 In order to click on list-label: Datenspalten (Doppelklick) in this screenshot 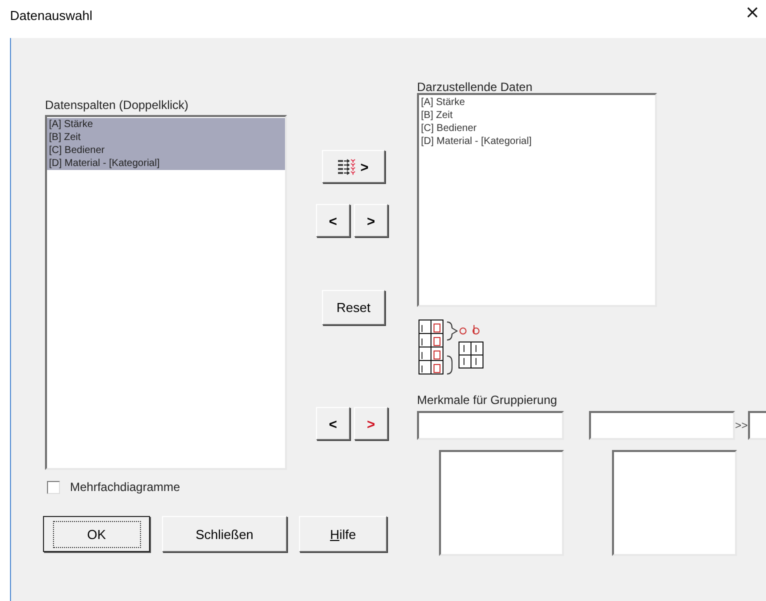, I will do `click(117, 105)`.